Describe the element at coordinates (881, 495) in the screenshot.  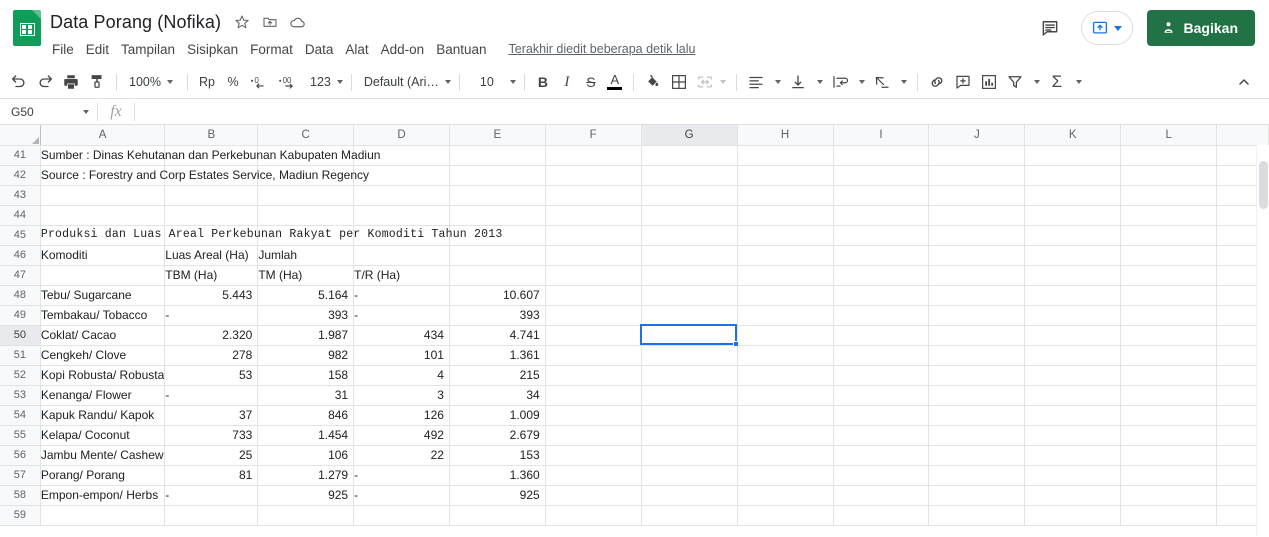
I see `cell-I58` at that location.